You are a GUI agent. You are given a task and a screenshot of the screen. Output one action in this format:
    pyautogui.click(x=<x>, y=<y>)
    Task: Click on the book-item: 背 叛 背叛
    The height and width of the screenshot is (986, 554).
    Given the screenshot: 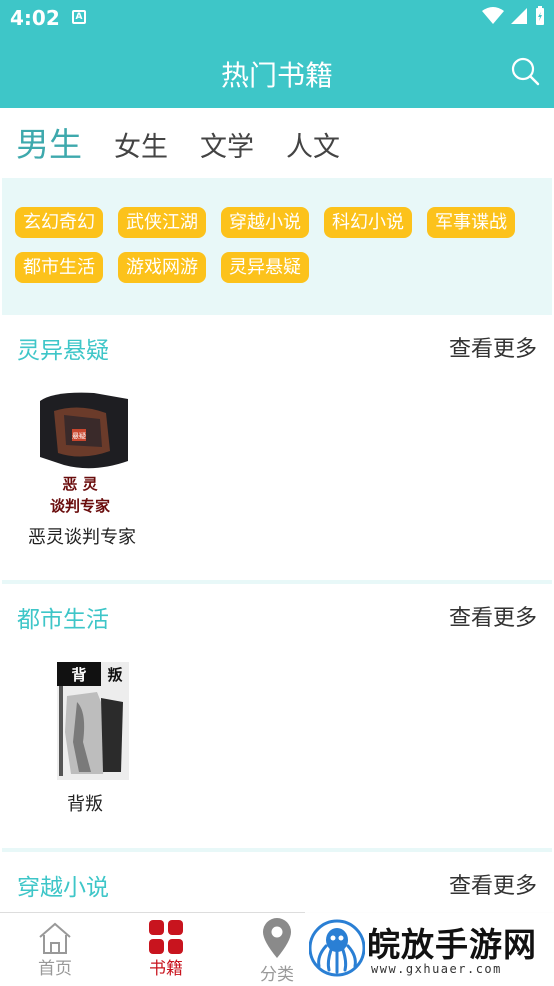 What is the action you would take?
    pyautogui.click(x=97, y=738)
    